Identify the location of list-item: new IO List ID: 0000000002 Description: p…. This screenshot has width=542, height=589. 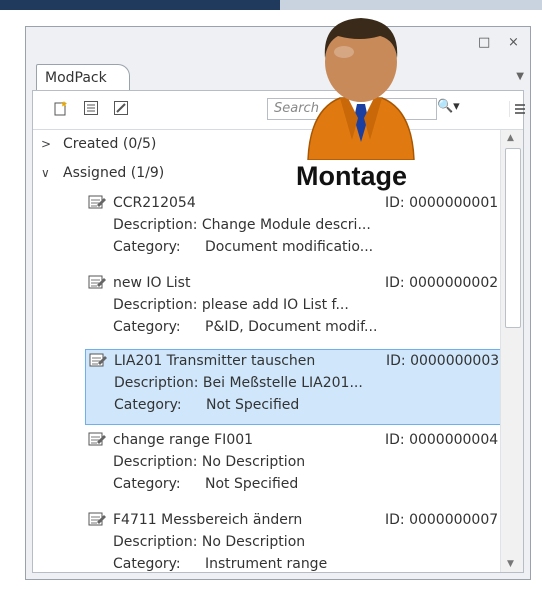
(291, 310).